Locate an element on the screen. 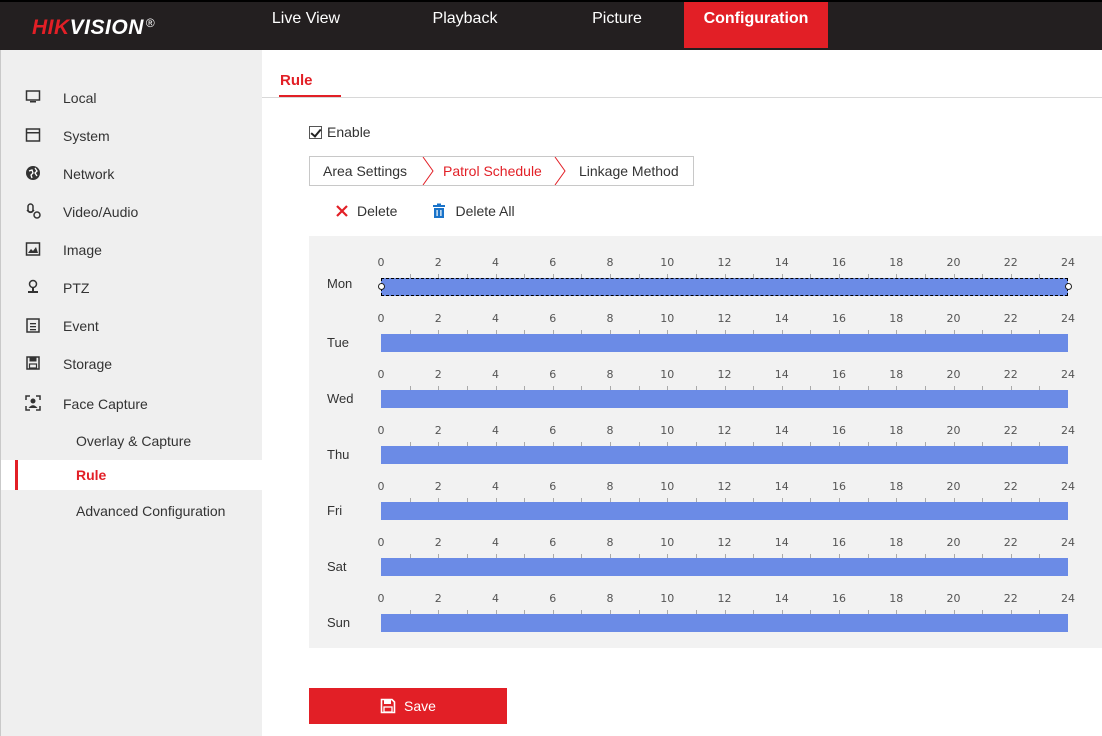  schedule-row-tue: 0 2 4 6 8 10 12 14 16 18 20 22 24 Tue is located at coordinates (705, 340).